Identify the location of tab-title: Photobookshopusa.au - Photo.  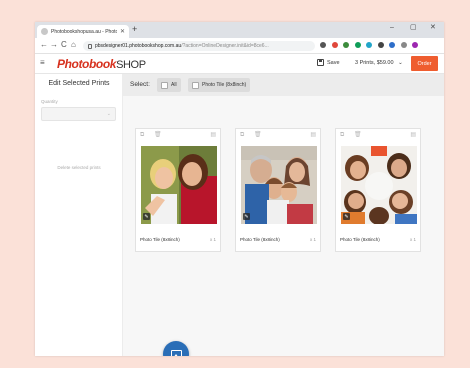
(84, 31).